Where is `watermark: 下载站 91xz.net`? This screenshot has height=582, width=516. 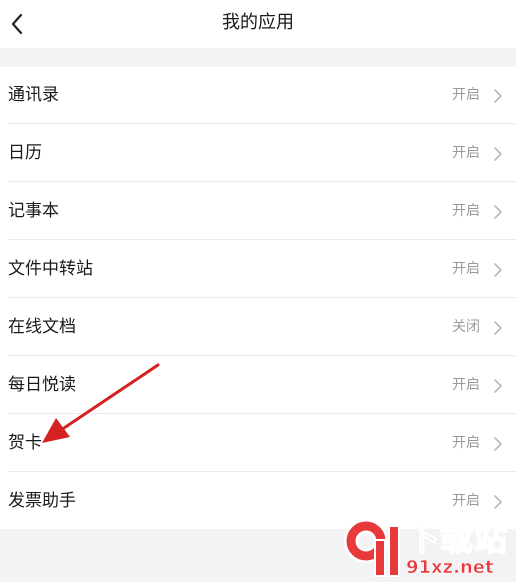 watermark: 下载站 91xz.net is located at coordinates (429, 550).